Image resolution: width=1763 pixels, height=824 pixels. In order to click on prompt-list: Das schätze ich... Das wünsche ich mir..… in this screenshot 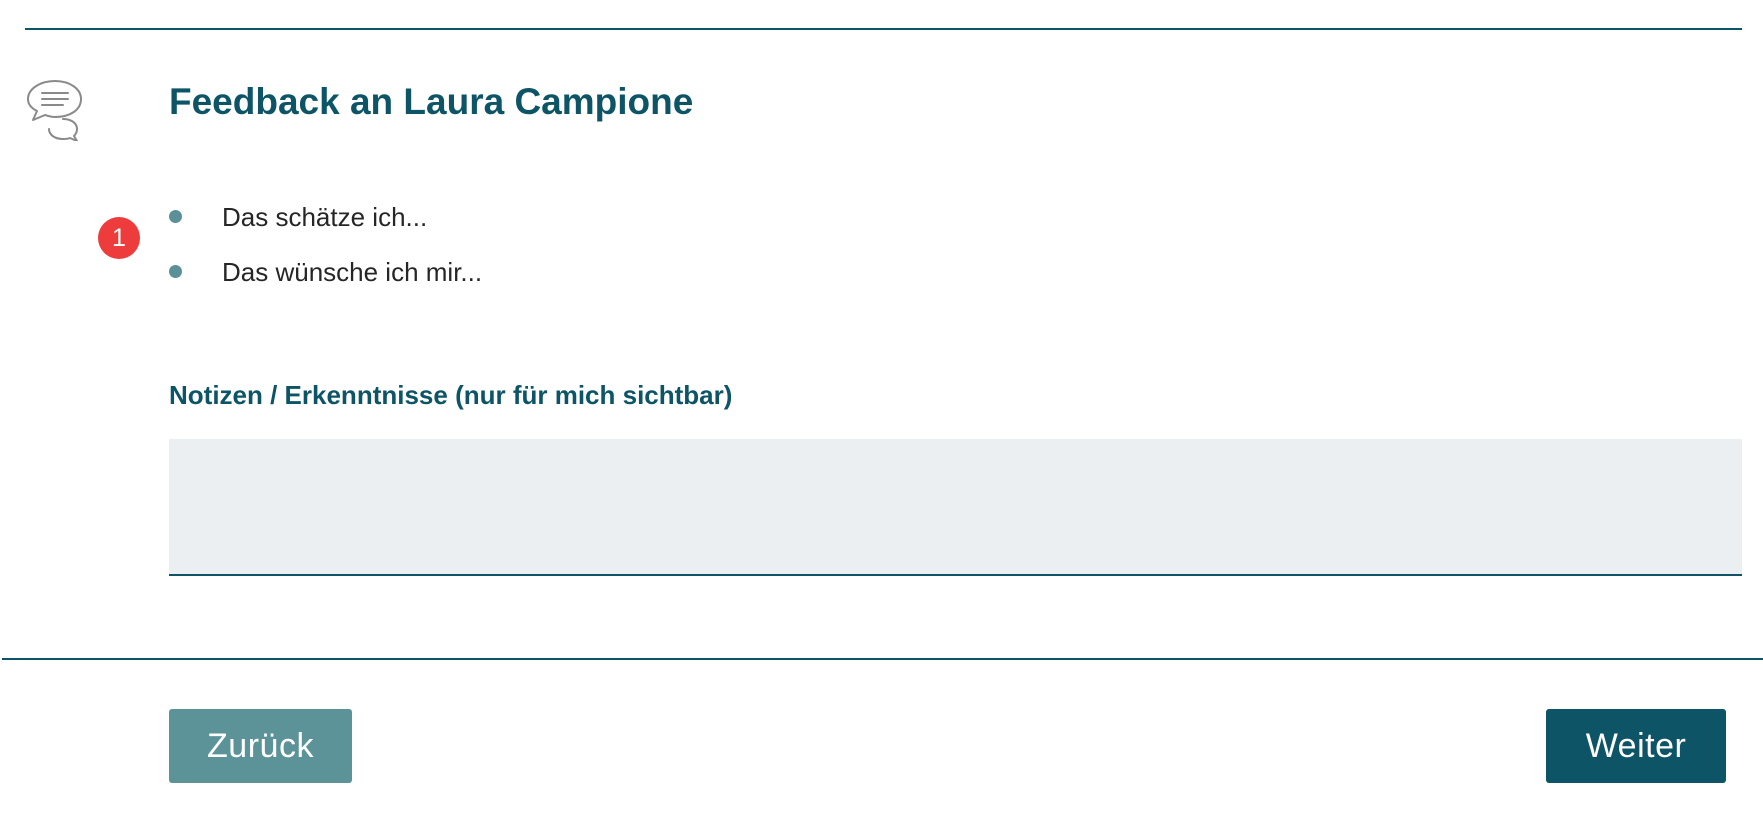, I will do `click(325, 250)`.